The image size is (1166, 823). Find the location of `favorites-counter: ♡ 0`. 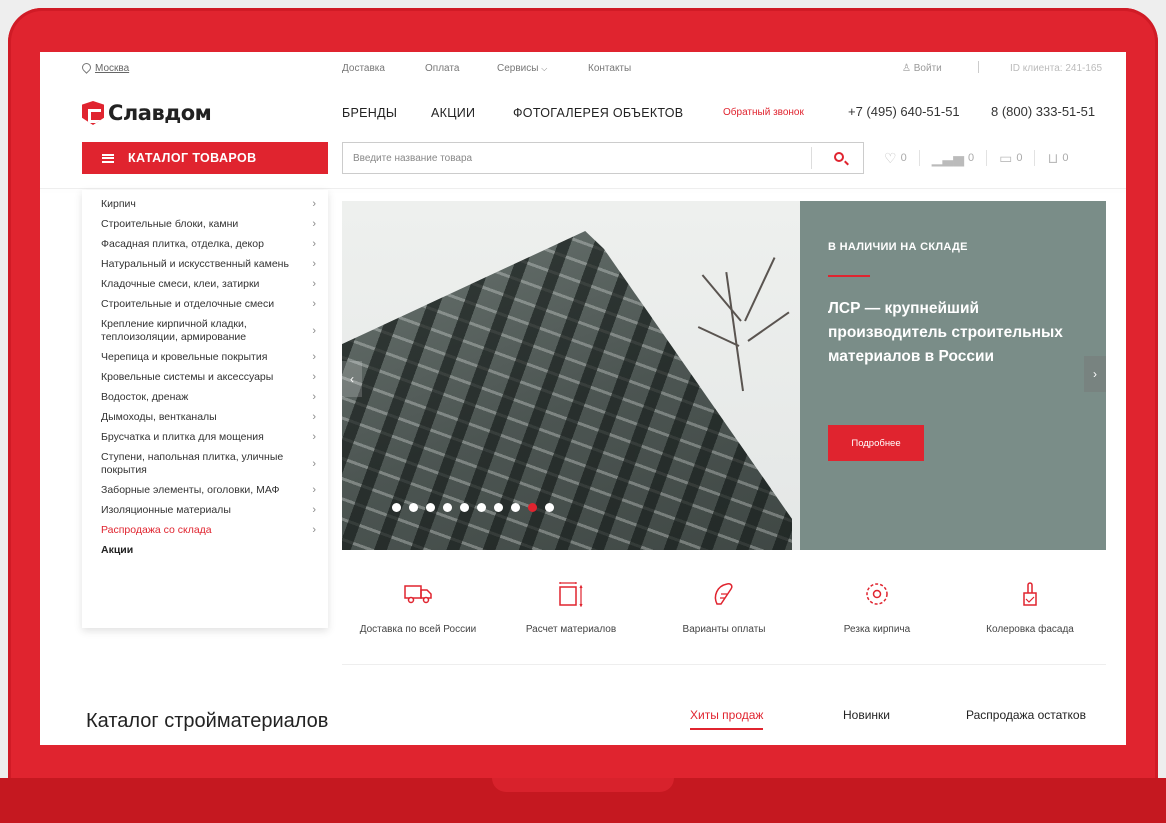

favorites-counter: ♡ 0 is located at coordinates (896, 158).